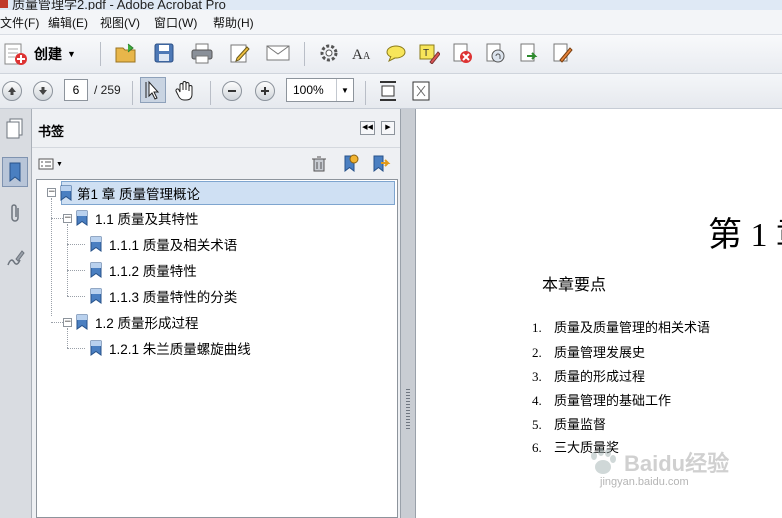 The width and height of the screenshot is (782, 518). Describe the element at coordinates (329, 53) in the screenshot. I see `settings-button` at that location.